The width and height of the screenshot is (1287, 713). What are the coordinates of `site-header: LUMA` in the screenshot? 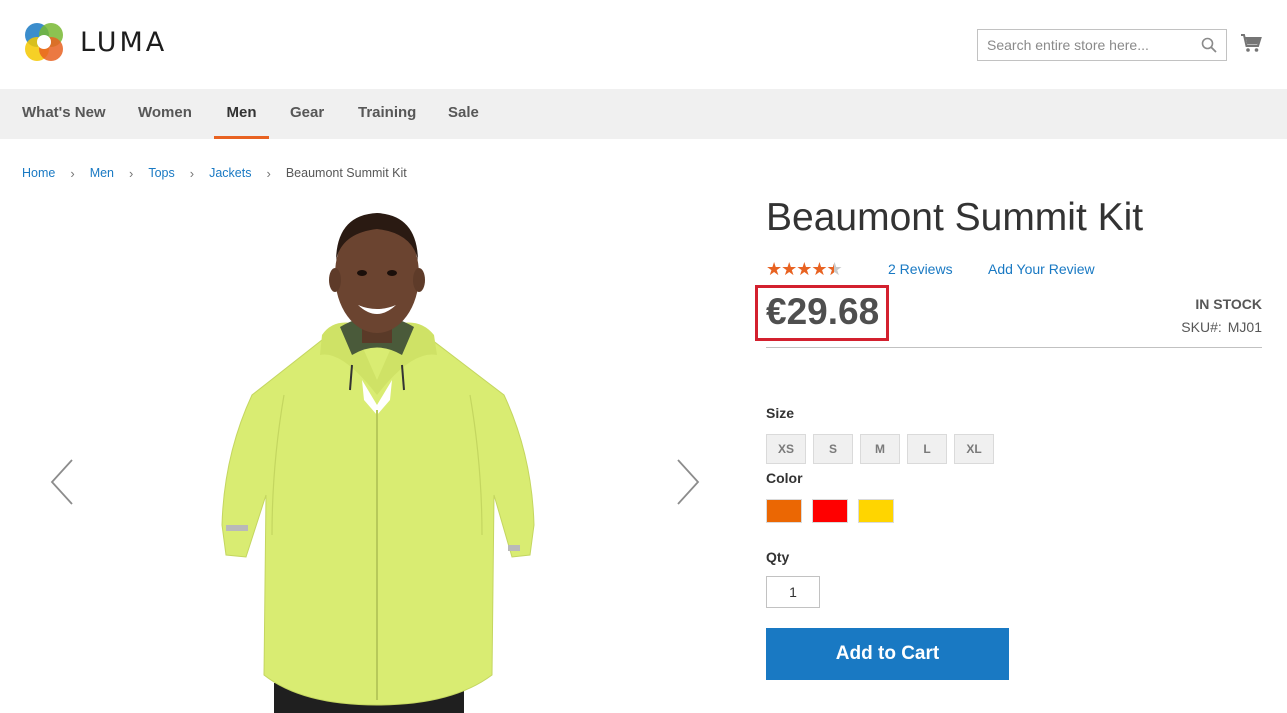 It's located at (643, 44).